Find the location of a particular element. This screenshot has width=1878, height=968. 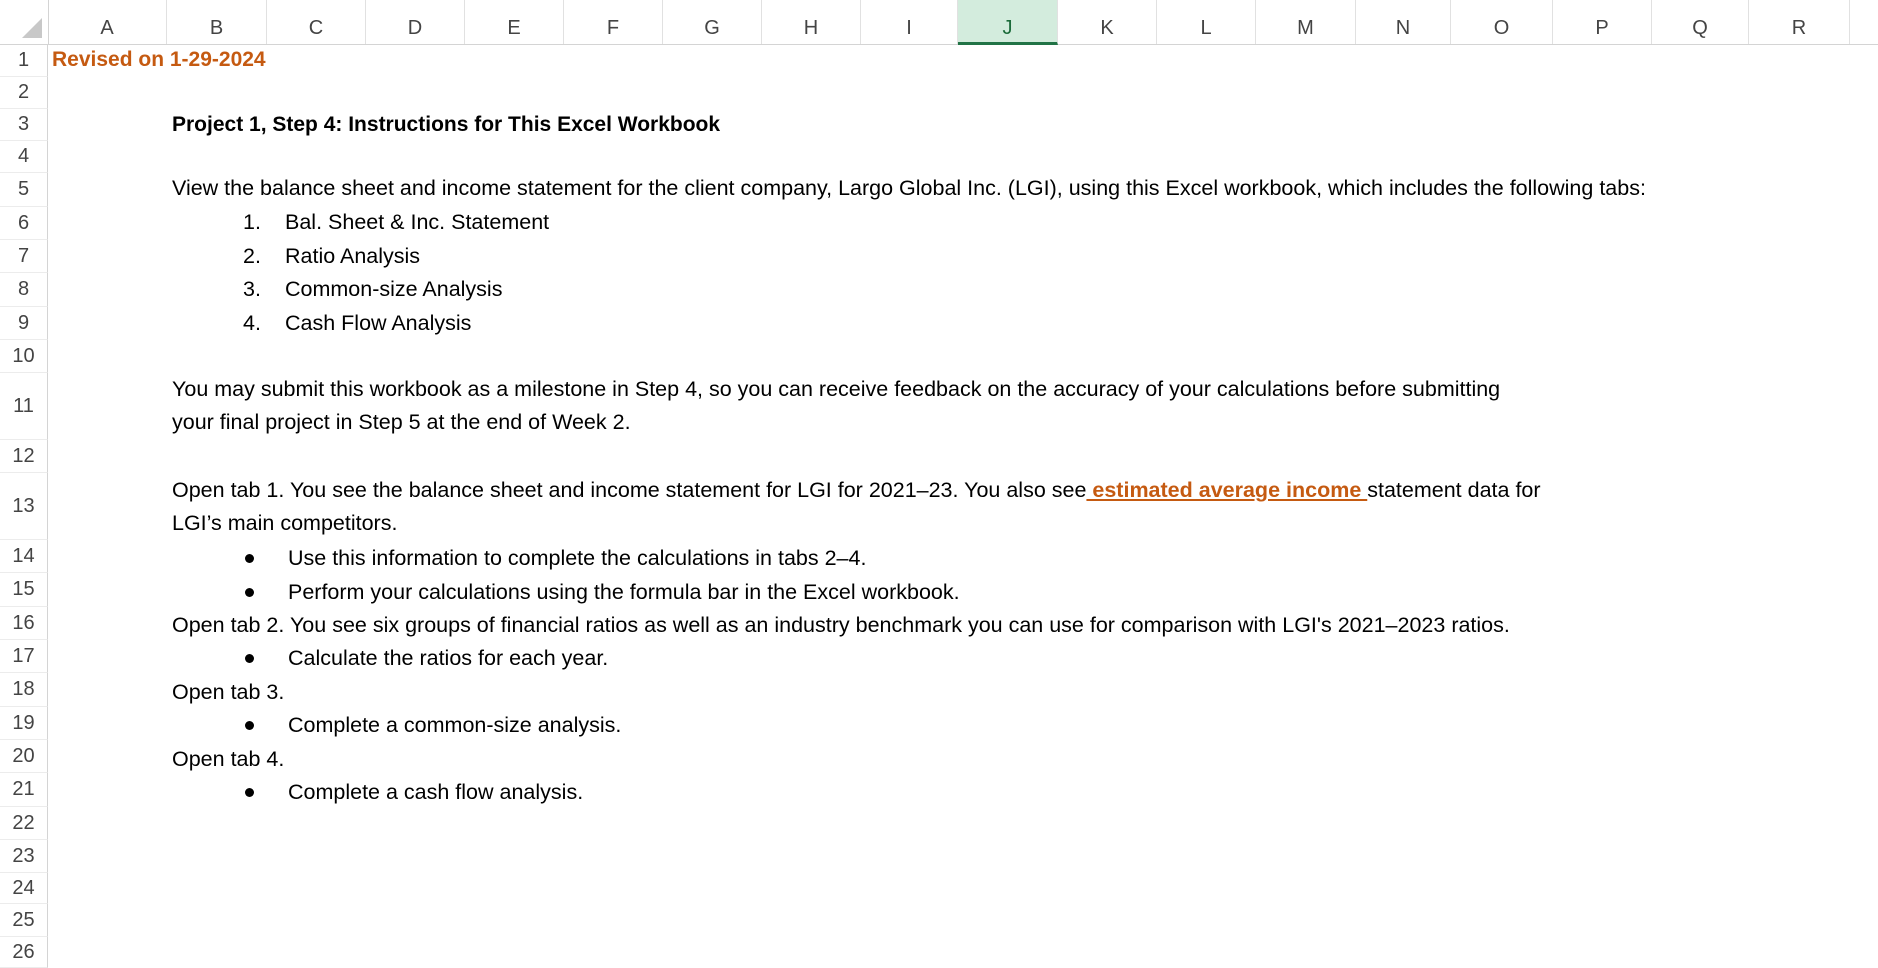

row-header-14: 14 is located at coordinates (24, 556).